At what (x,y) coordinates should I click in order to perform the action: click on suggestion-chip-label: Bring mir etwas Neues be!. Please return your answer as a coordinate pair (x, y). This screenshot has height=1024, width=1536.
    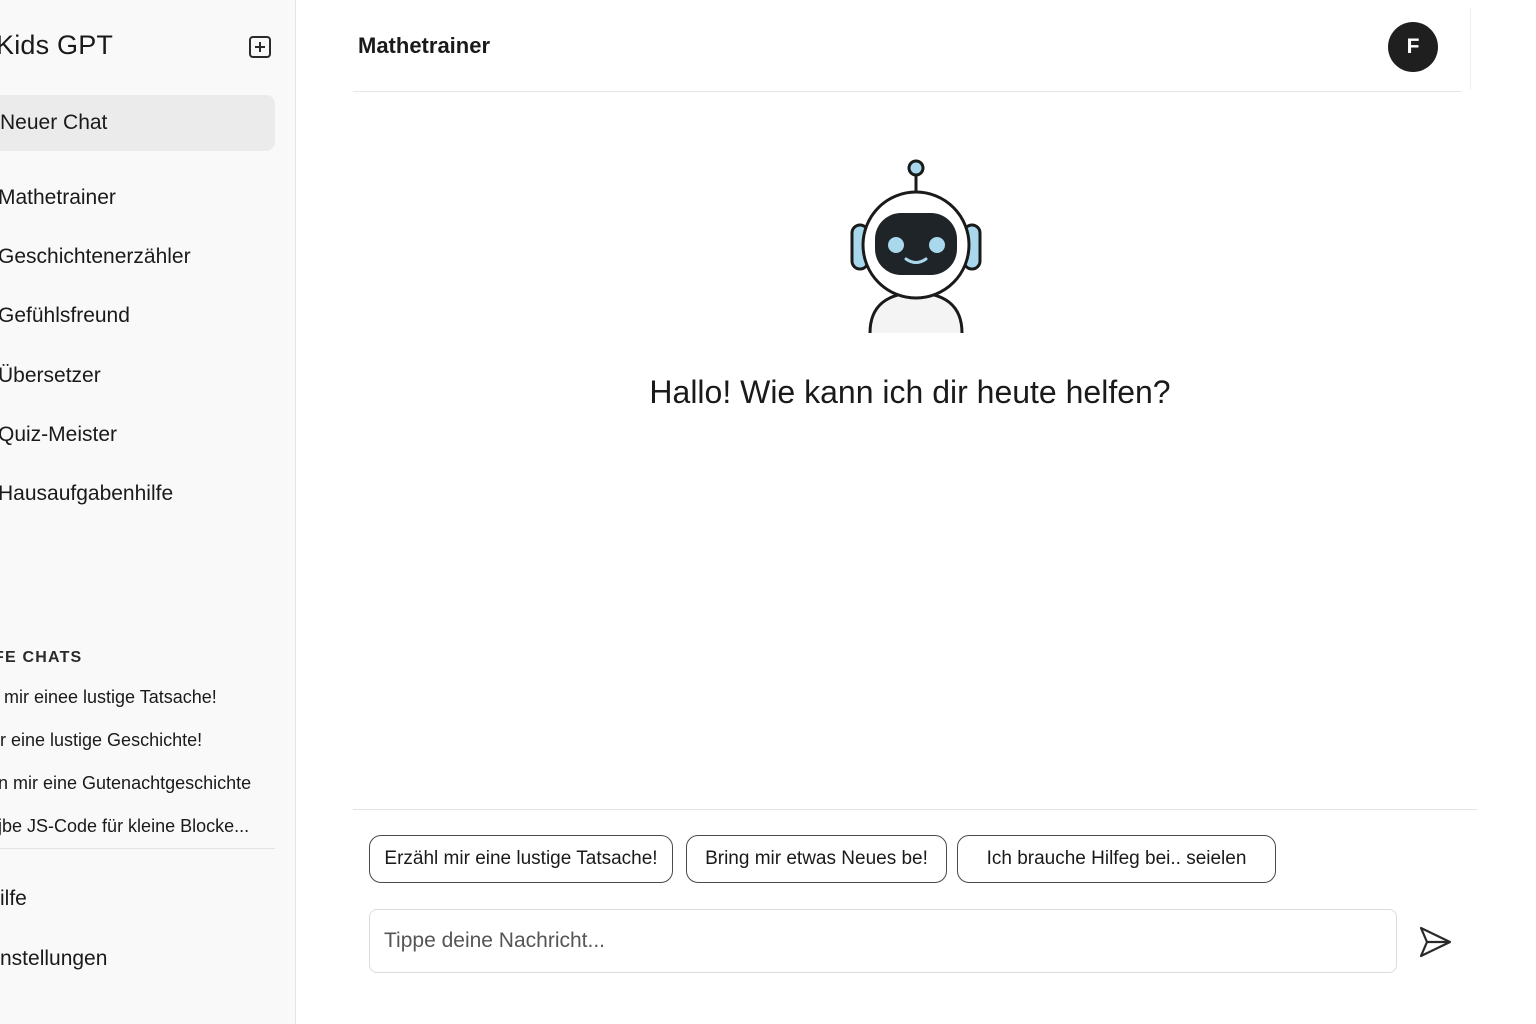
    Looking at the image, I should click on (816, 858).